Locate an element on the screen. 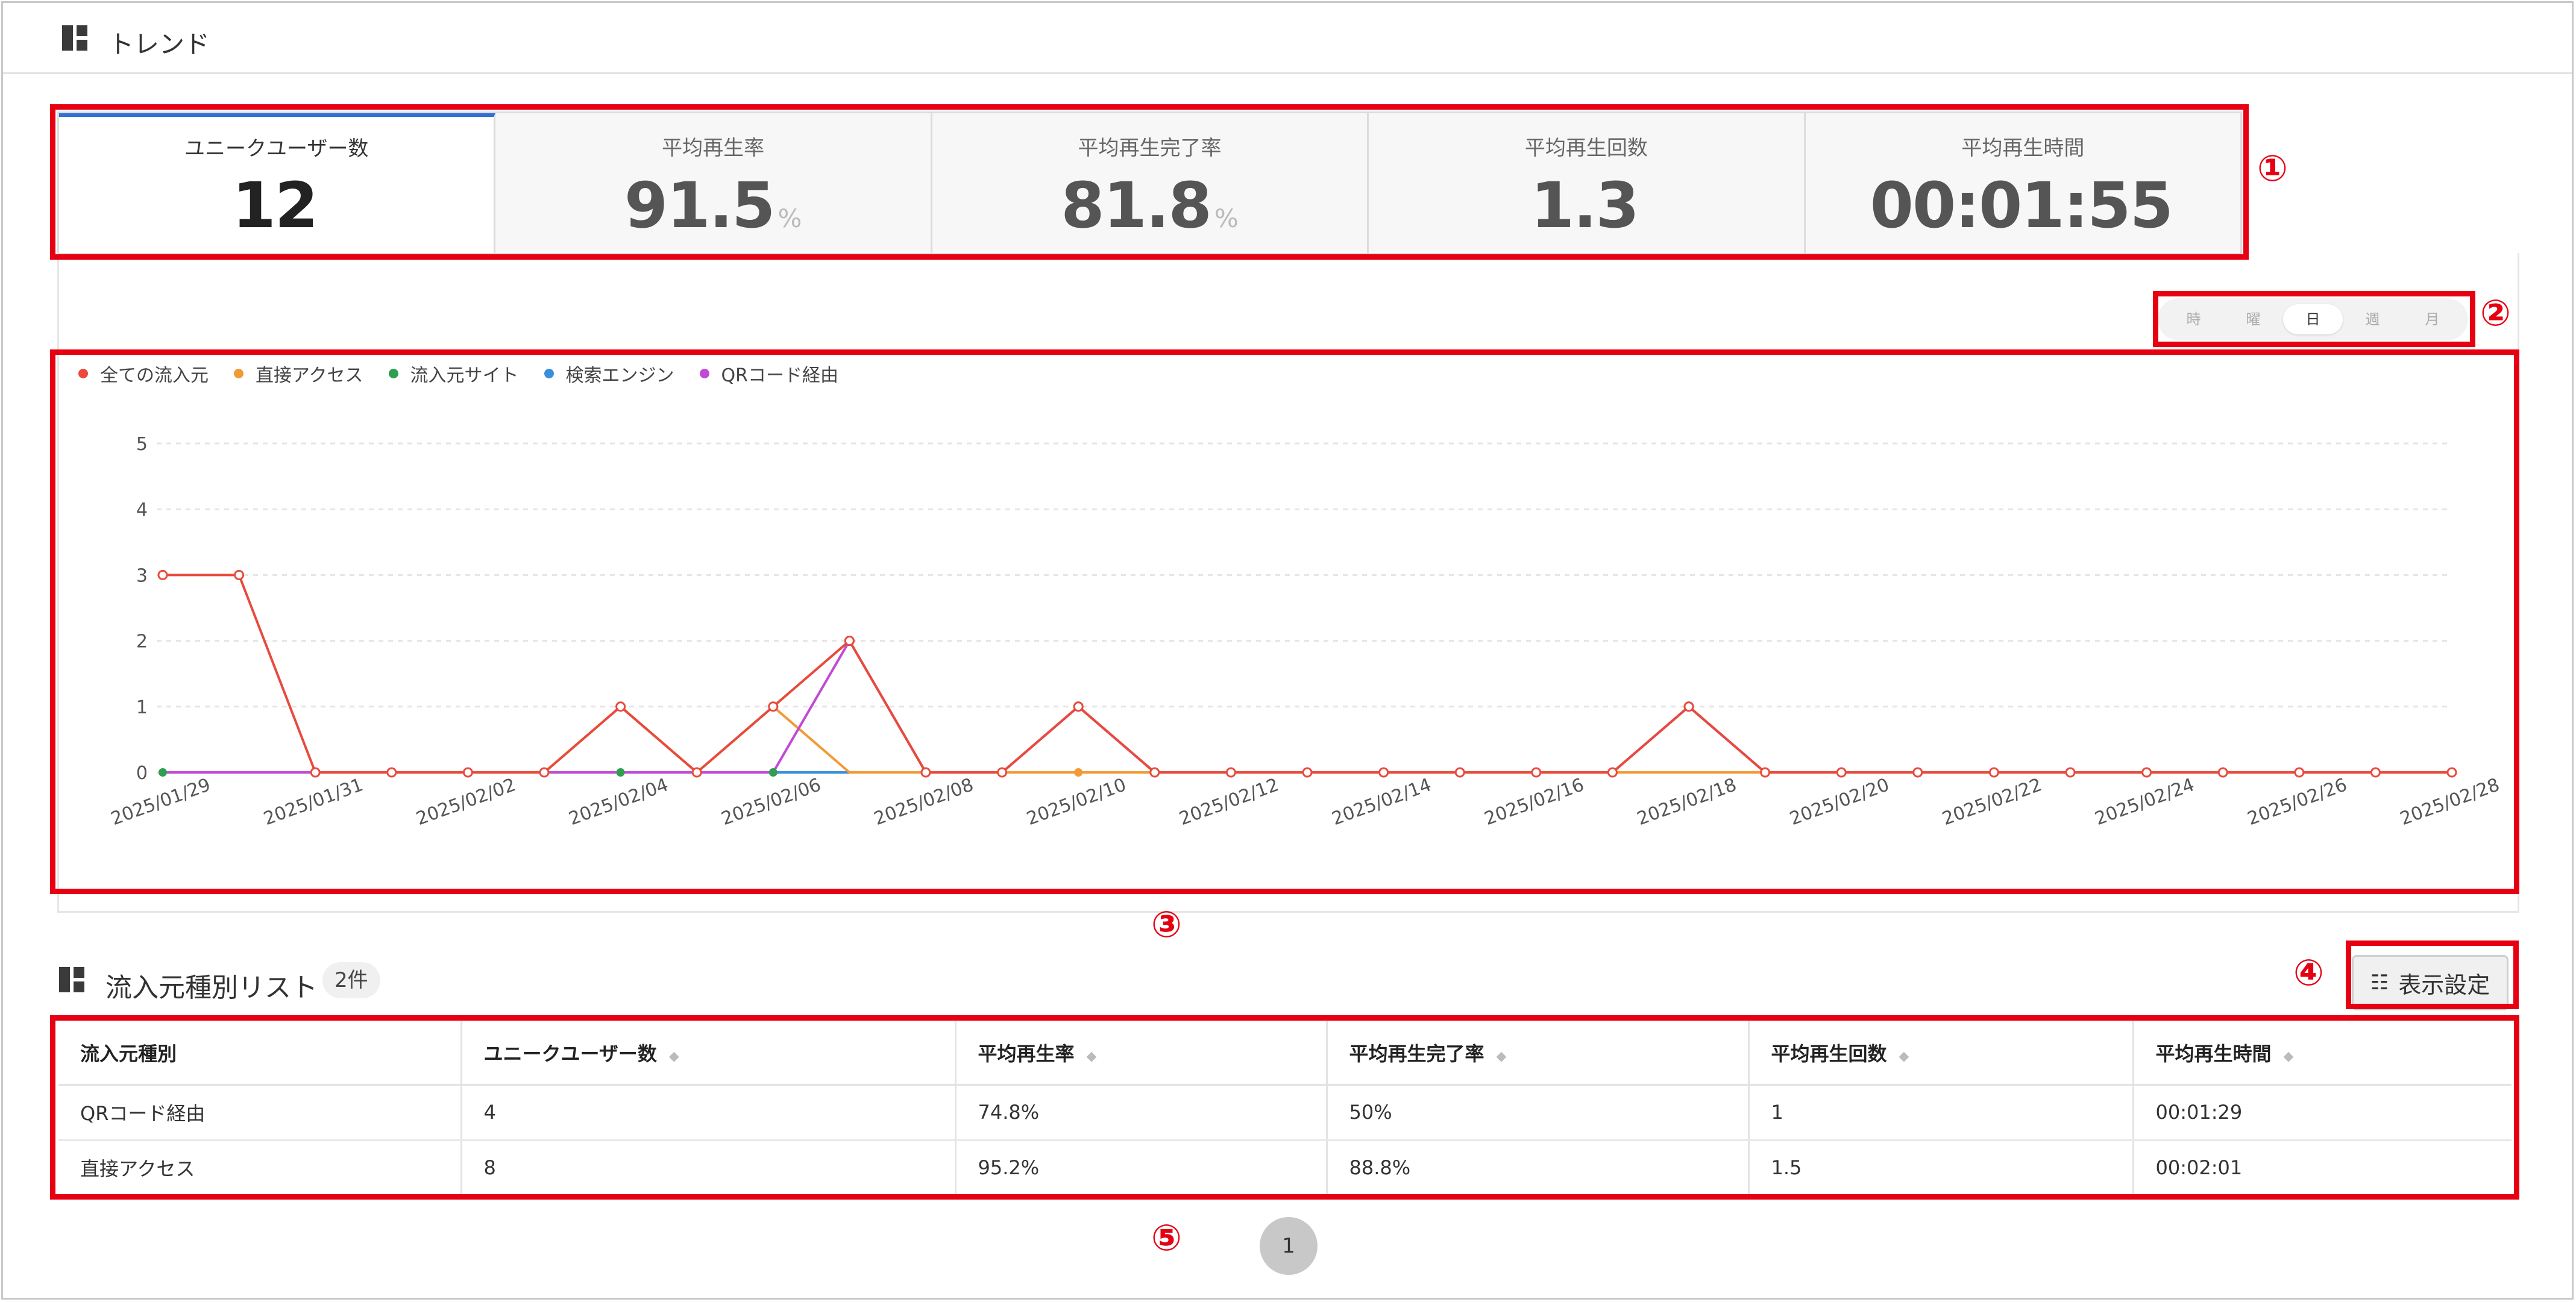 Image resolution: width=2576 pixels, height=1302 pixels. page-title: トレンド is located at coordinates (159, 44).